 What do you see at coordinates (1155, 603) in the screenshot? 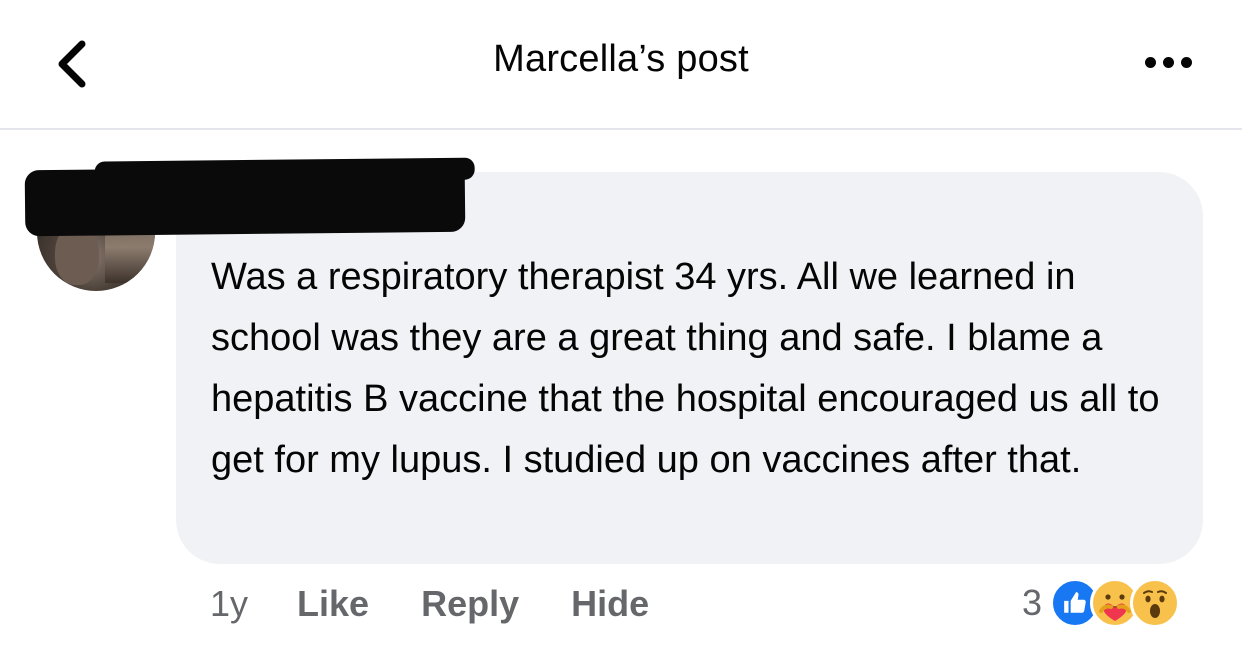
I see `wow-reaction-icon` at bounding box center [1155, 603].